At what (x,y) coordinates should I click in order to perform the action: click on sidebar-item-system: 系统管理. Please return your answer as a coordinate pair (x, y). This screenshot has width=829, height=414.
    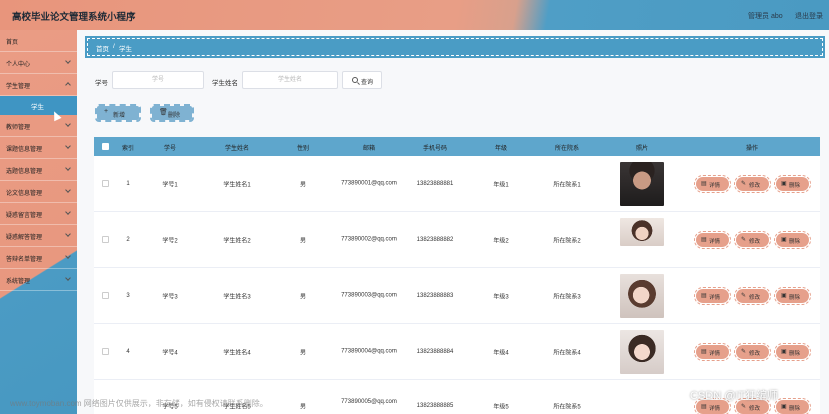
    Looking at the image, I should click on (38, 280).